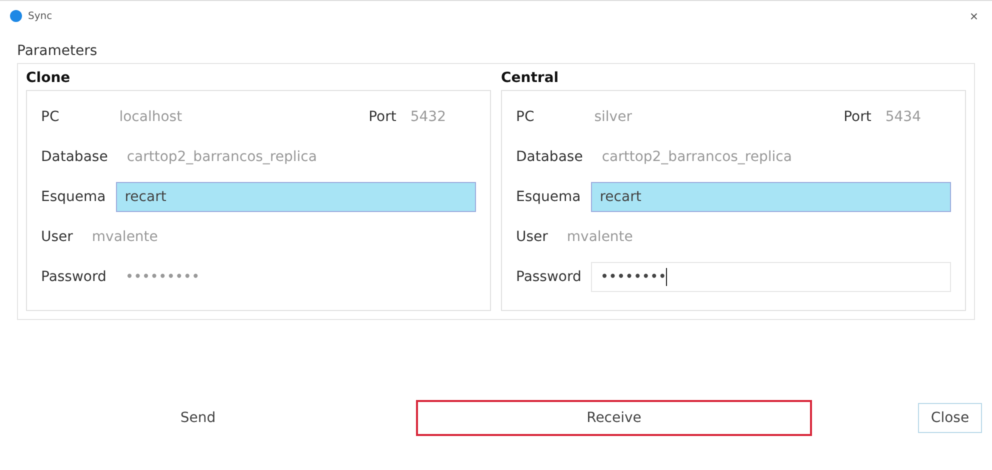 Image resolution: width=992 pixels, height=470 pixels. Describe the element at coordinates (614, 418) in the screenshot. I see `action-button: Receive` at that location.